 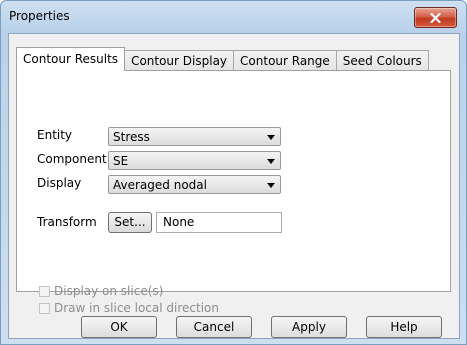 What do you see at coordinates (119, 327) in the screenshot?
I see `ok-button: OK` at bounding box center [119, 327].